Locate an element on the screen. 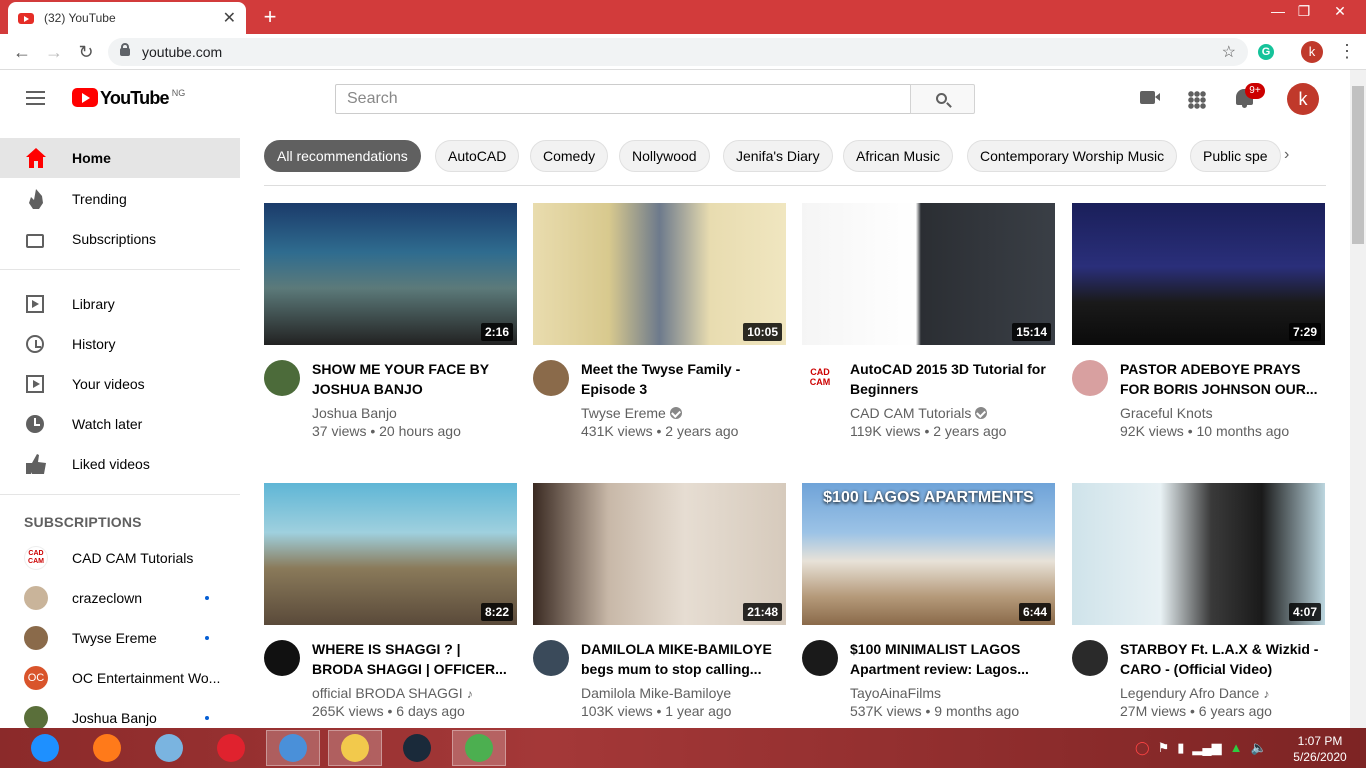 The image size is (1366, 768). channel-name: Legendury Afro Dance is located at coordinates (1189, 693).